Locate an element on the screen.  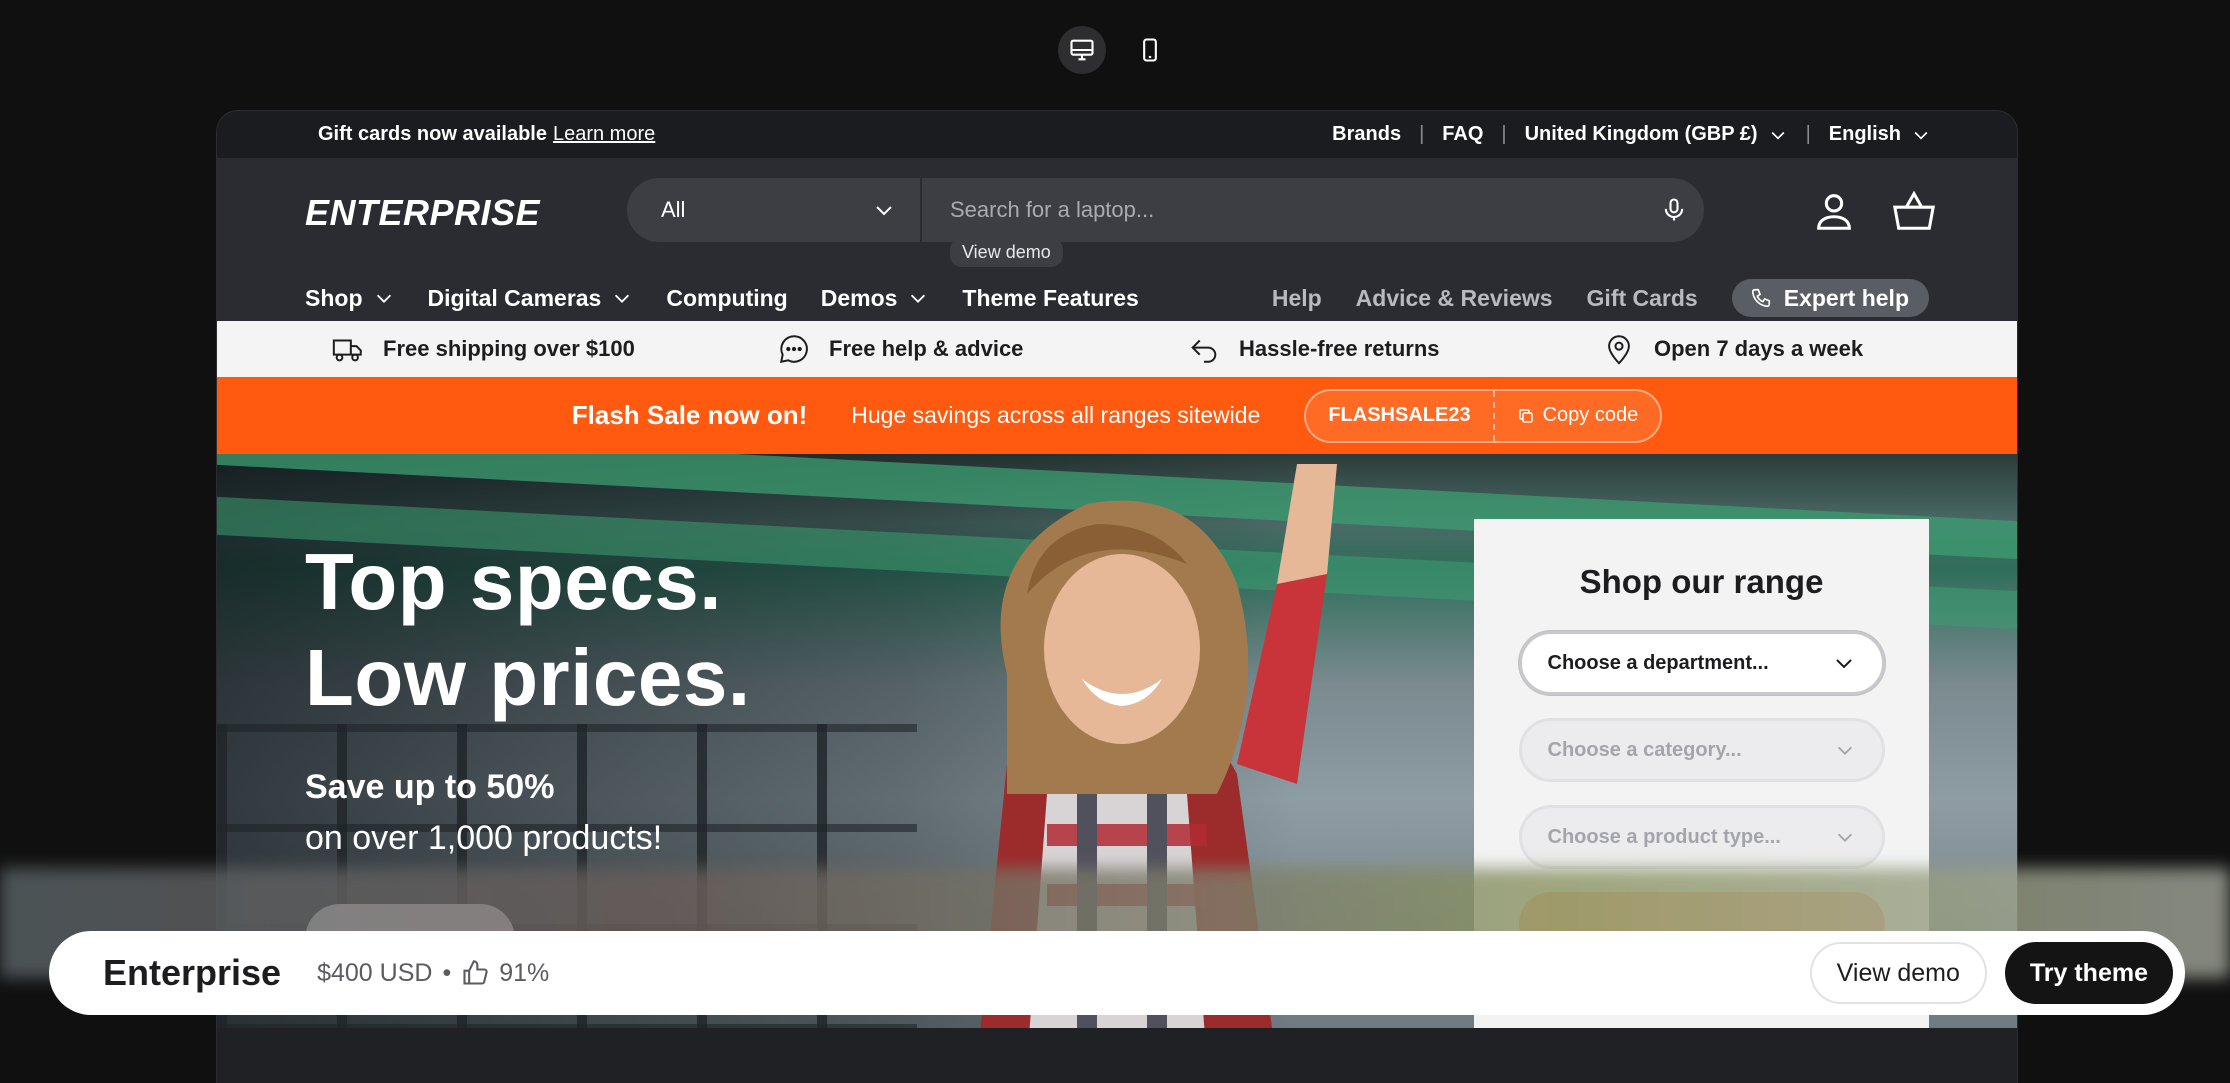
desktop-view-button is located at coordinates (1082, 50).